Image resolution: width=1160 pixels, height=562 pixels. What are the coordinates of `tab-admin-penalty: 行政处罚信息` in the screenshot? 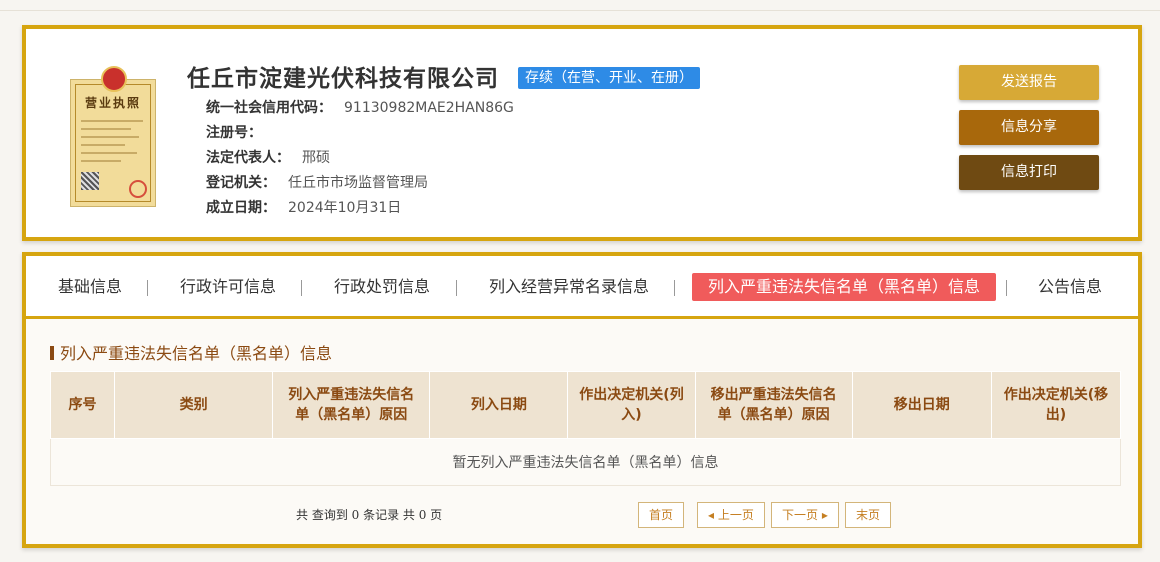 It's located at (382, 287).